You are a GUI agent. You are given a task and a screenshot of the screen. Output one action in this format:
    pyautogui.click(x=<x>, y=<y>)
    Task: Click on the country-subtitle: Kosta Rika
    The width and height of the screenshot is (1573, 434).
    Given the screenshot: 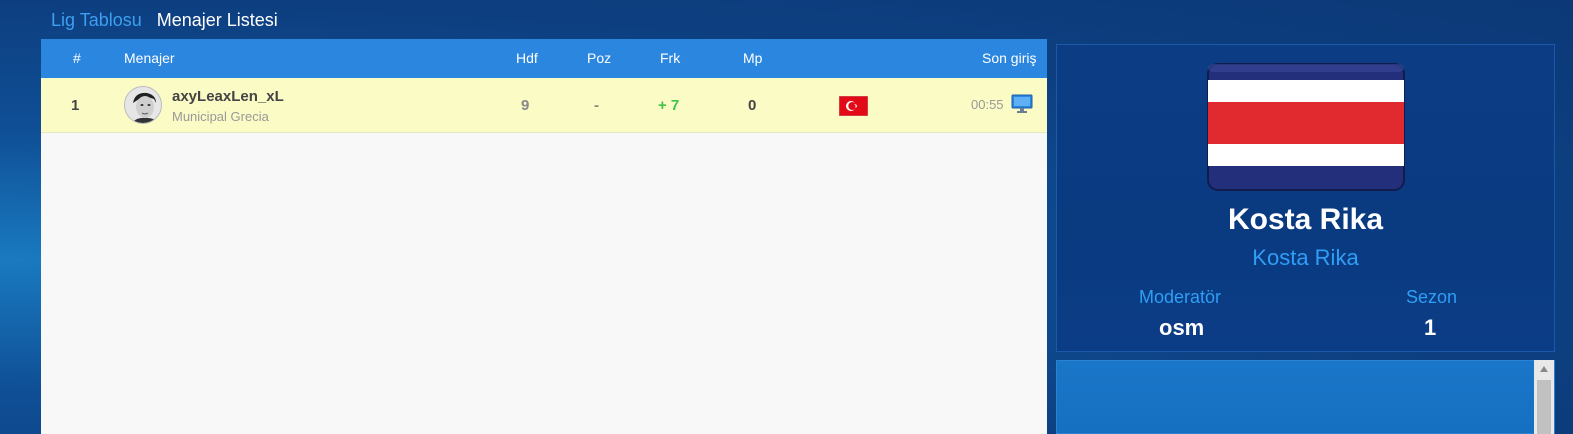 What is the action you would take?
    pyautogui.click(x=1305, y=258)
    